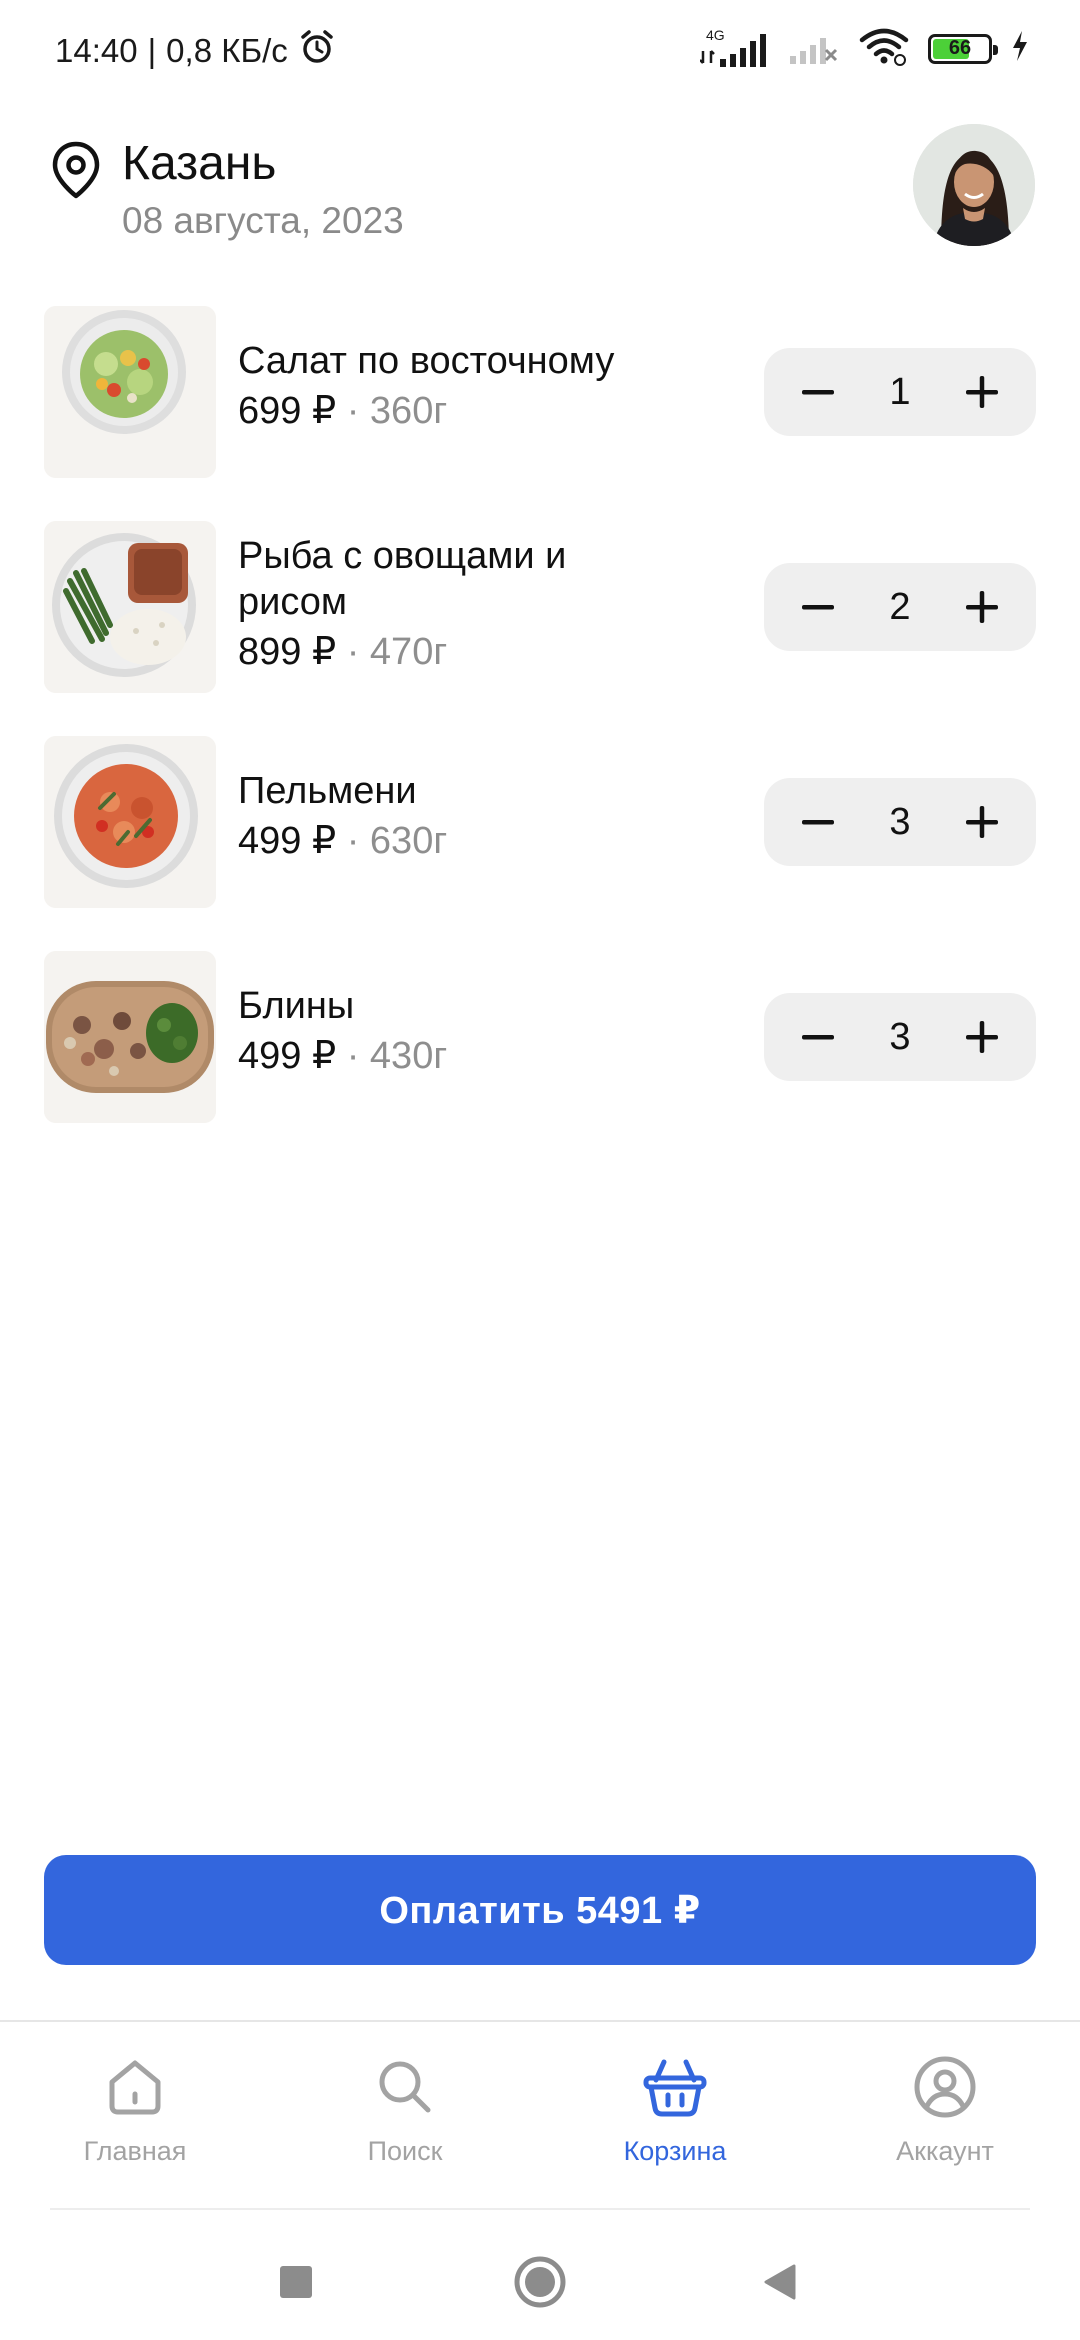  What do you see at coordinates (995, 49) in the screenshot?
I see `battery-cap` at bounding box center [995, 49].